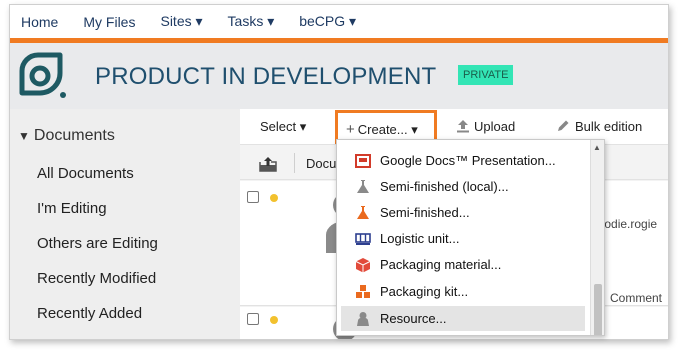  Describe the element at coordinates (97, 243) in the screenshot. I see `sidebar-item-others-editing: Others are Editing` at that location.